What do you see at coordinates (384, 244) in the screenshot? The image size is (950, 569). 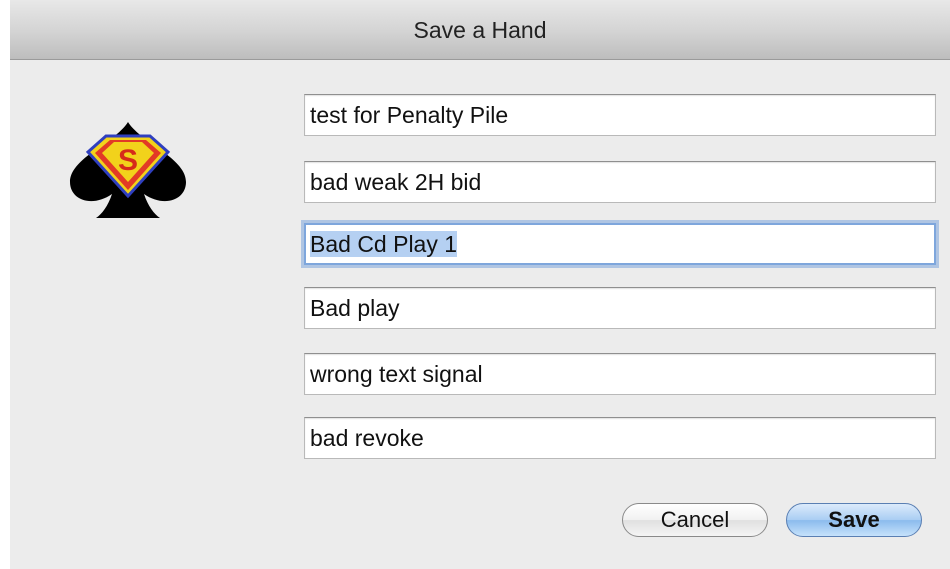 I see `selected-text: Bad Cd Play 1` at bounding box center [384, 244].